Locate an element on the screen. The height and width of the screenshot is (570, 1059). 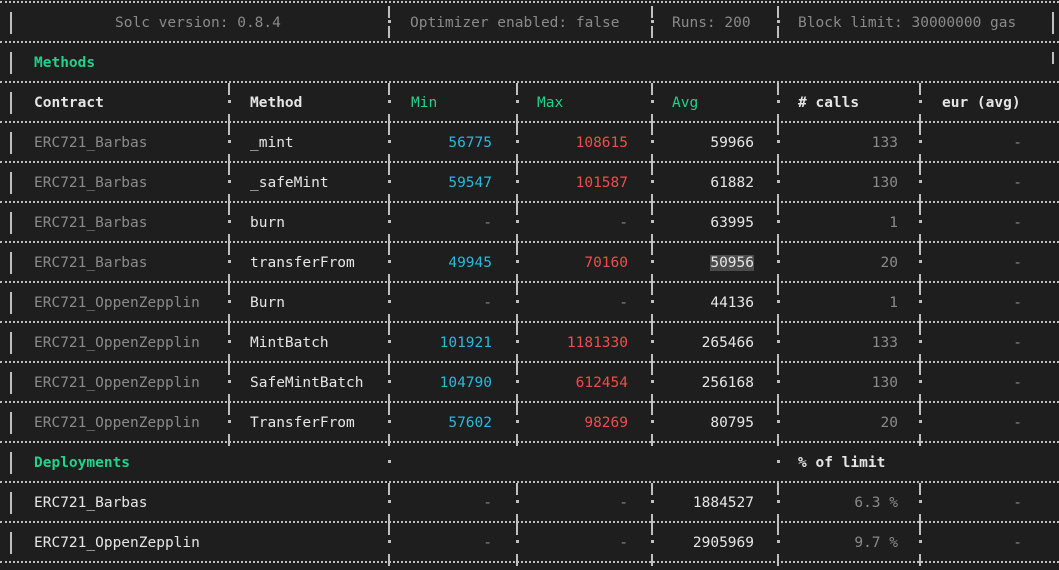
optimizer-status: Optimizer enabled: false is located at coordinates (515, 23).